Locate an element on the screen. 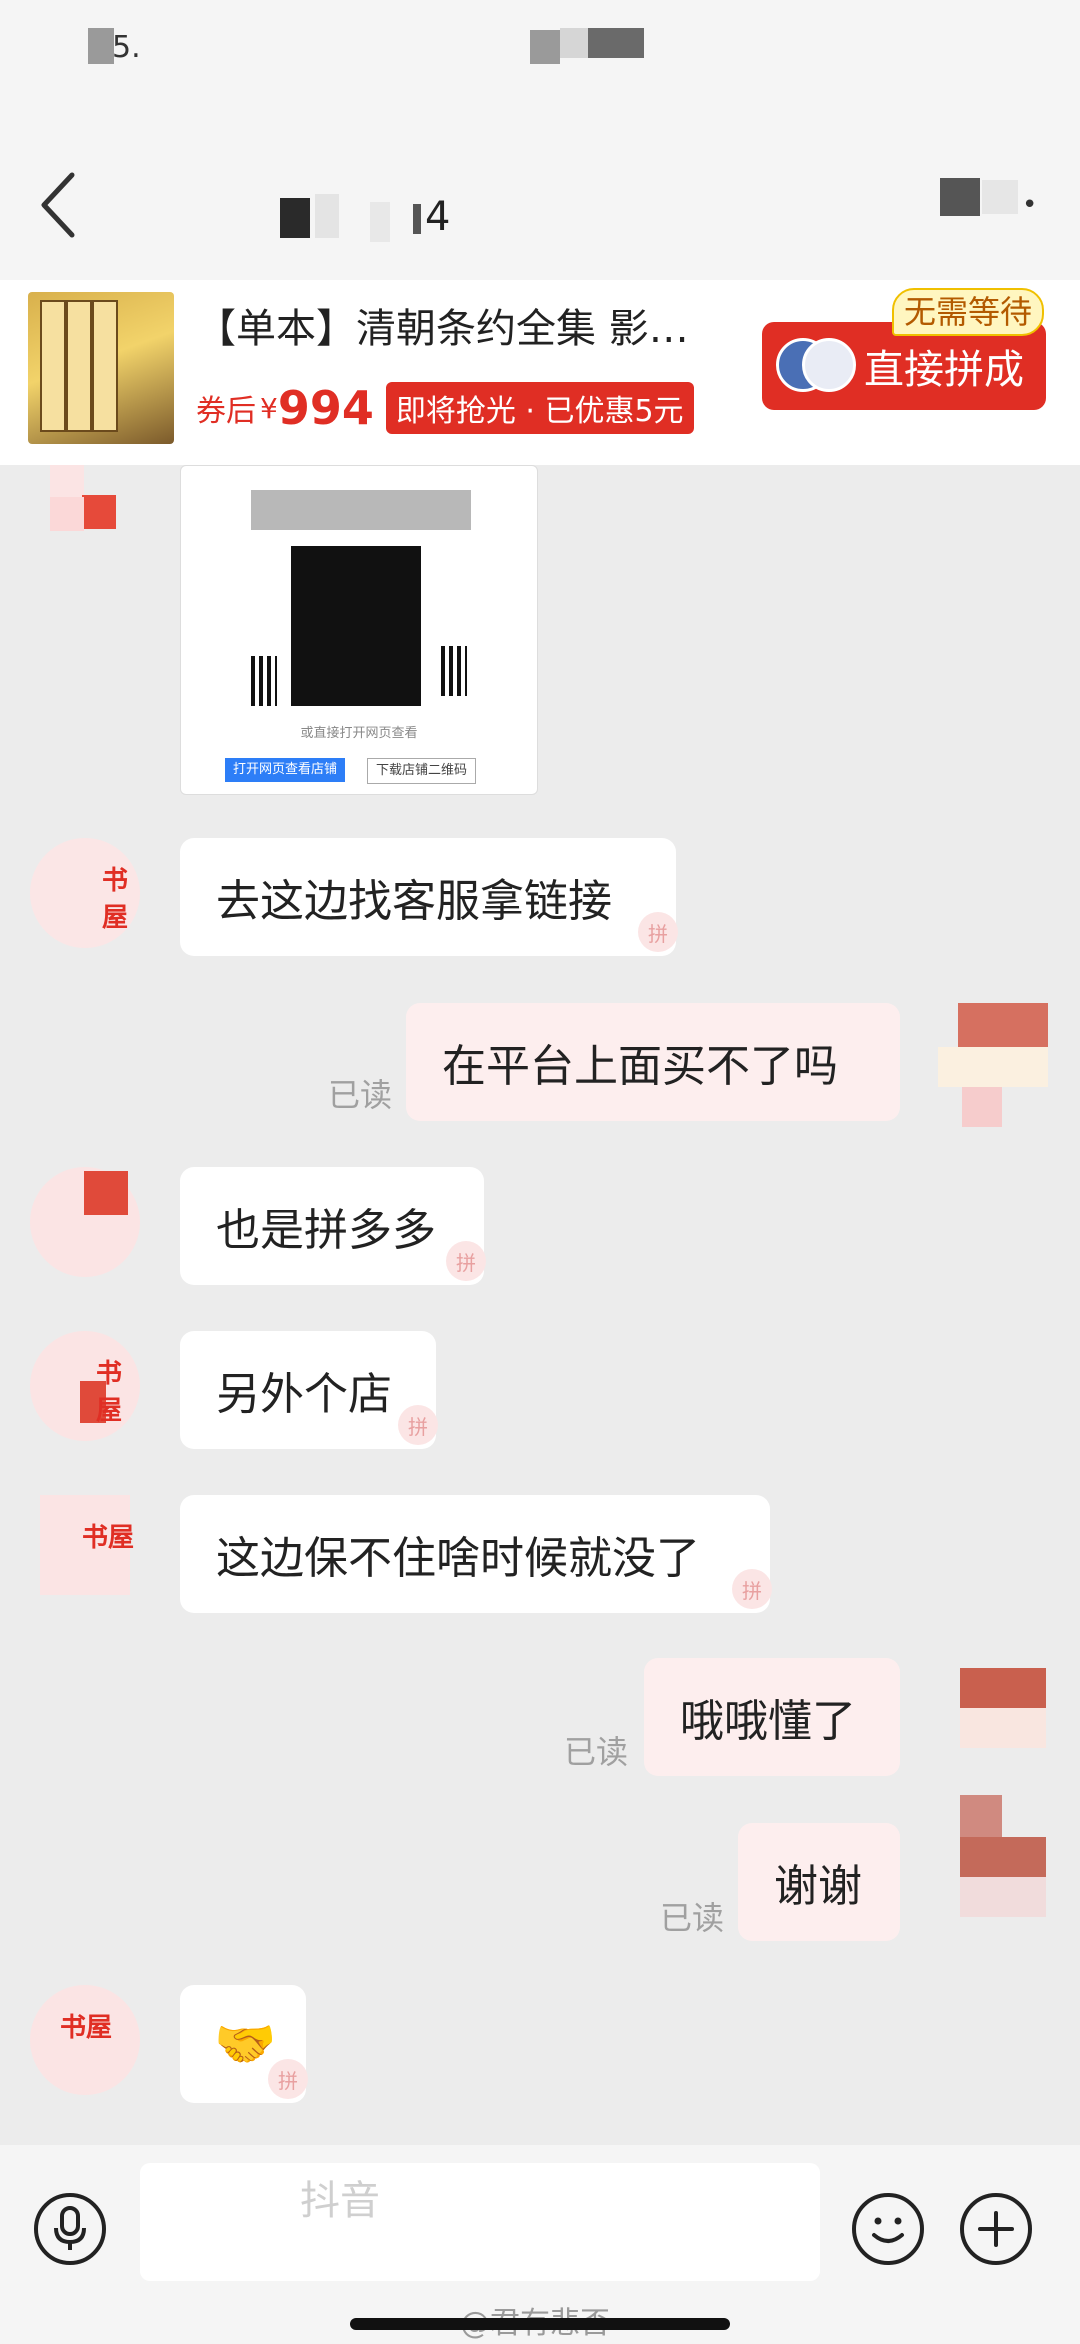 Image resolution: width=1080 pixels, height=2344 pixels. more-actions-button is located at coordinates (996, 2229).